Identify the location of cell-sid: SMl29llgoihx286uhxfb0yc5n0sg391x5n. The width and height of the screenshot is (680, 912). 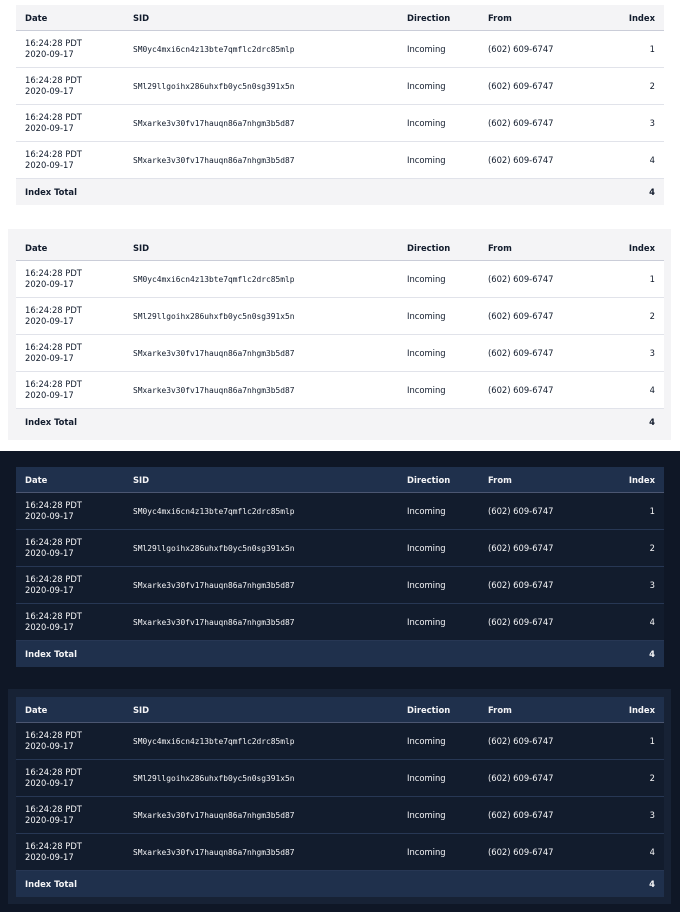
(261, 316).